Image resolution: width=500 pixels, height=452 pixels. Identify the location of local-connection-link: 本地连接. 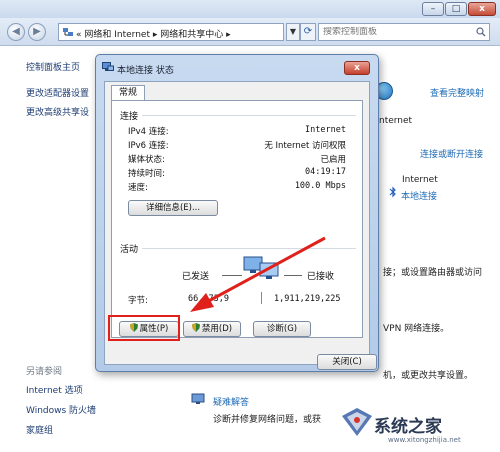
(419, 195).